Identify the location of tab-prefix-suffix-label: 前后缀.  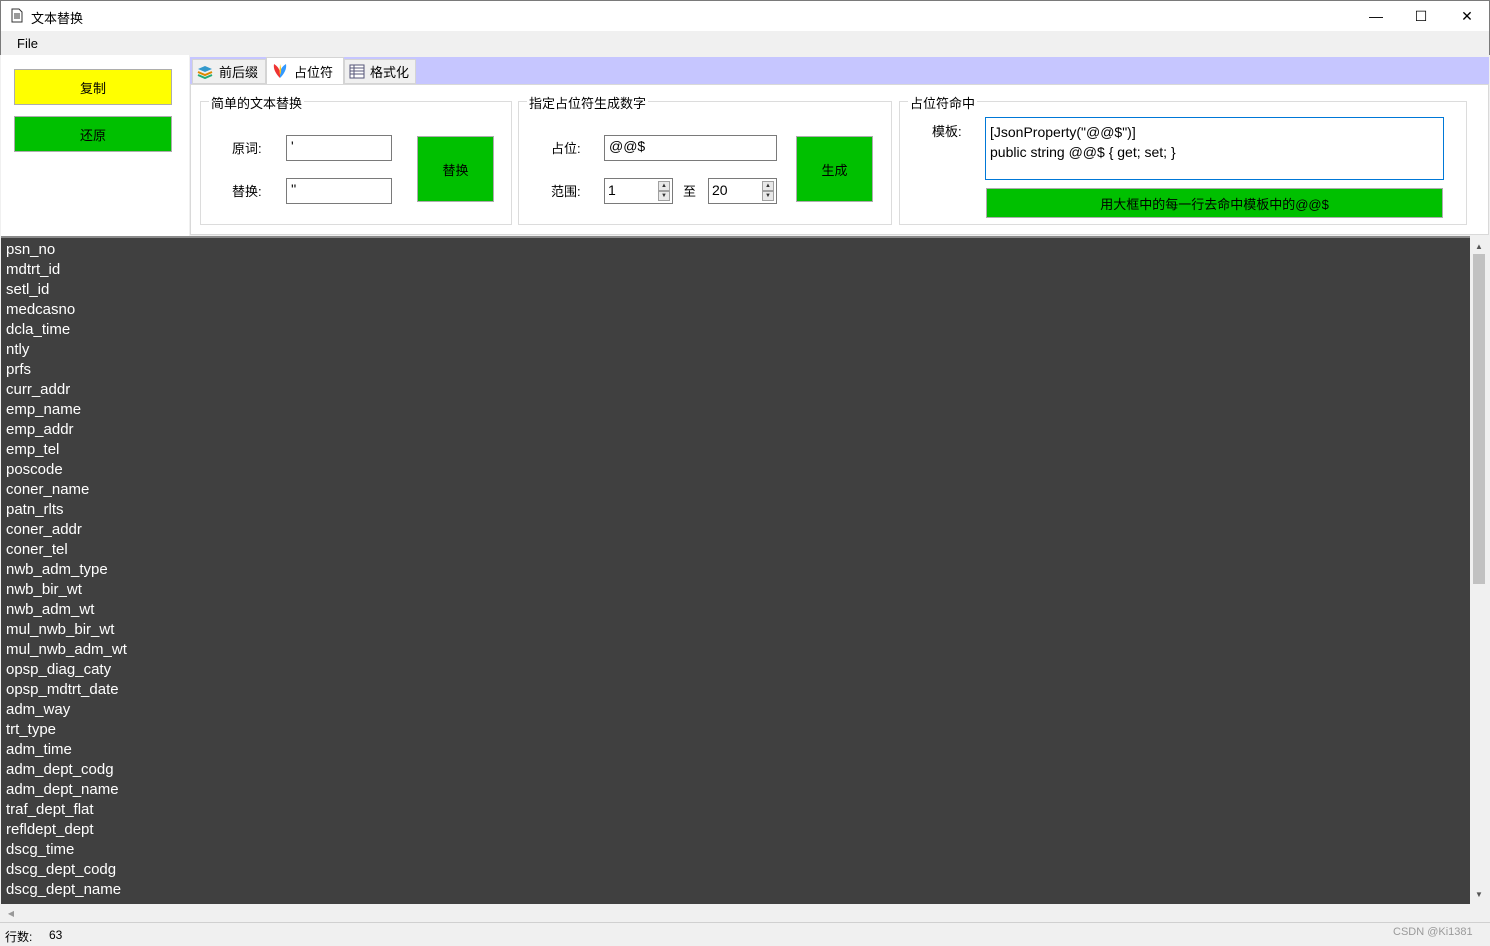
(239, 72).